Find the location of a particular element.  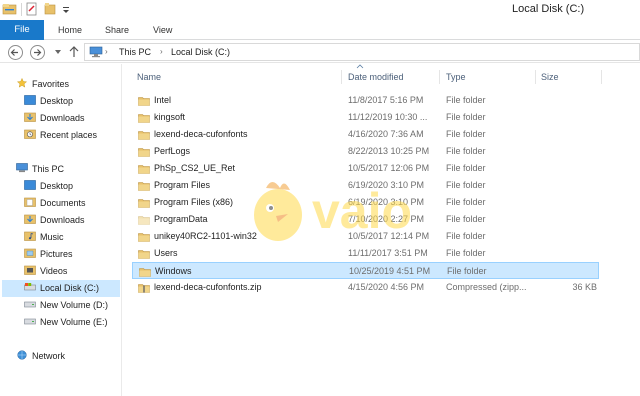

nav-favorites: Favorites is located at coordinates (42, 84).